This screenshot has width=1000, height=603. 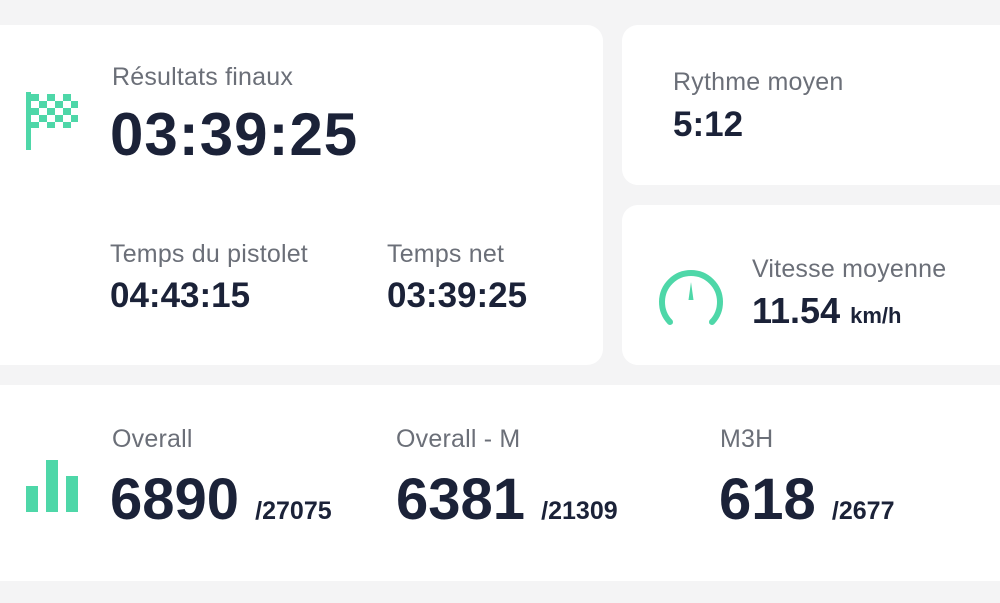 I want to click on final-results-label: Résultats finaux, so click(x=203, y=77).